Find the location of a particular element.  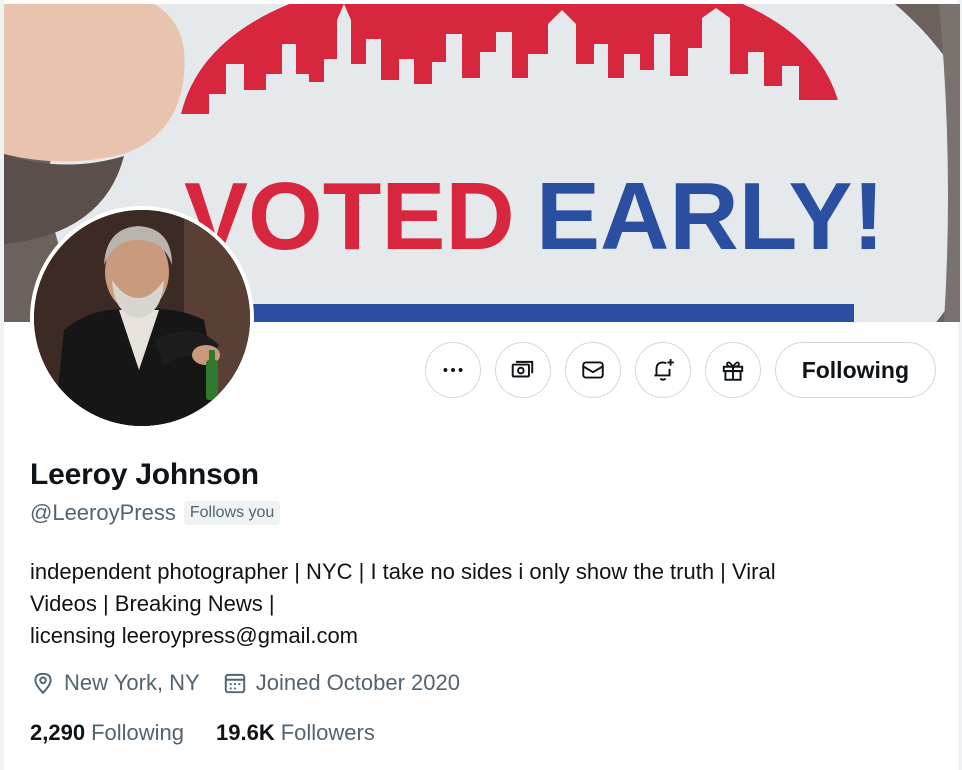

profile-avatar is located at coordinates (142, 318).